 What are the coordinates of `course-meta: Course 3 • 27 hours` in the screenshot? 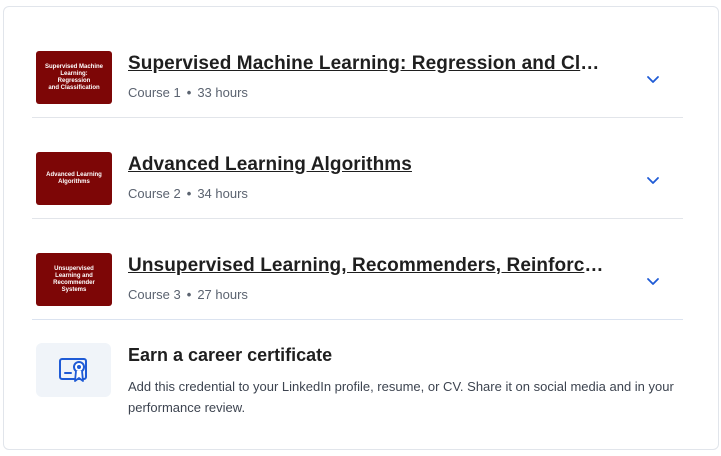 It's located at (188, 294).